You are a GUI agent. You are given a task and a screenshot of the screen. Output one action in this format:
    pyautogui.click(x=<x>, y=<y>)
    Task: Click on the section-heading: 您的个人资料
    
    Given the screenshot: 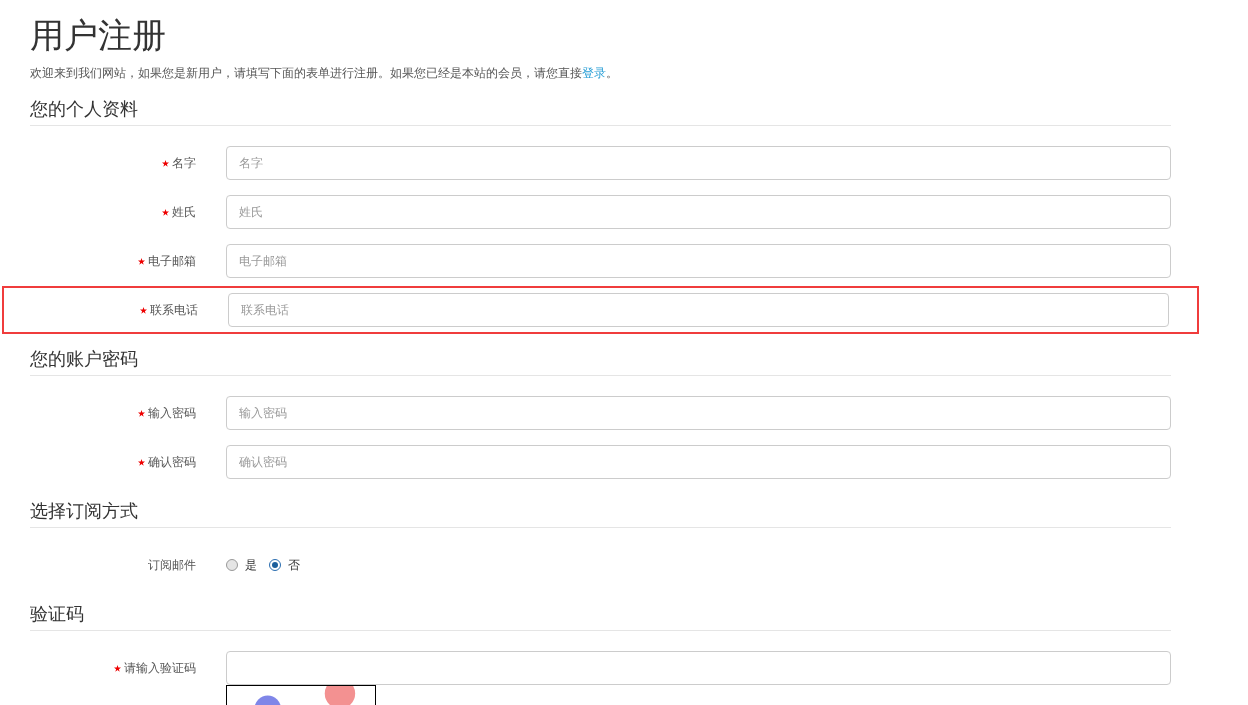 What is the action you would take?
    pyautogui.click(x=600, y=111)
    